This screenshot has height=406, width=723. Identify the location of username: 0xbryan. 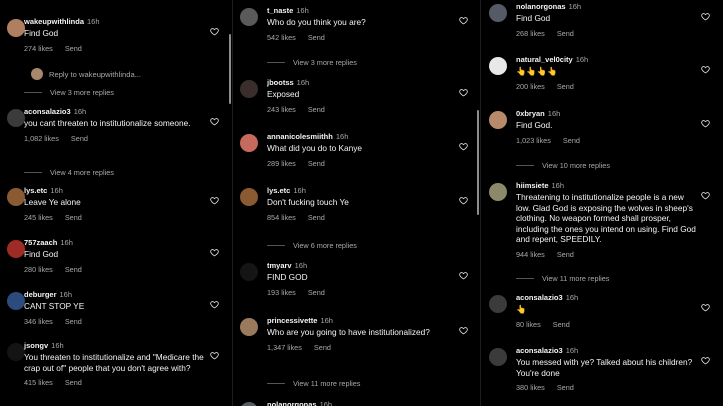
(530, 113).